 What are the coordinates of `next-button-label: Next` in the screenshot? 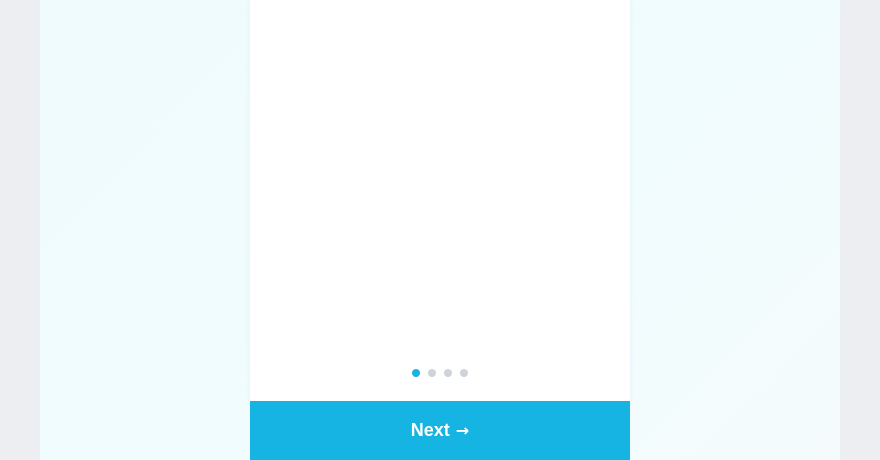 It's located at (430, 430).